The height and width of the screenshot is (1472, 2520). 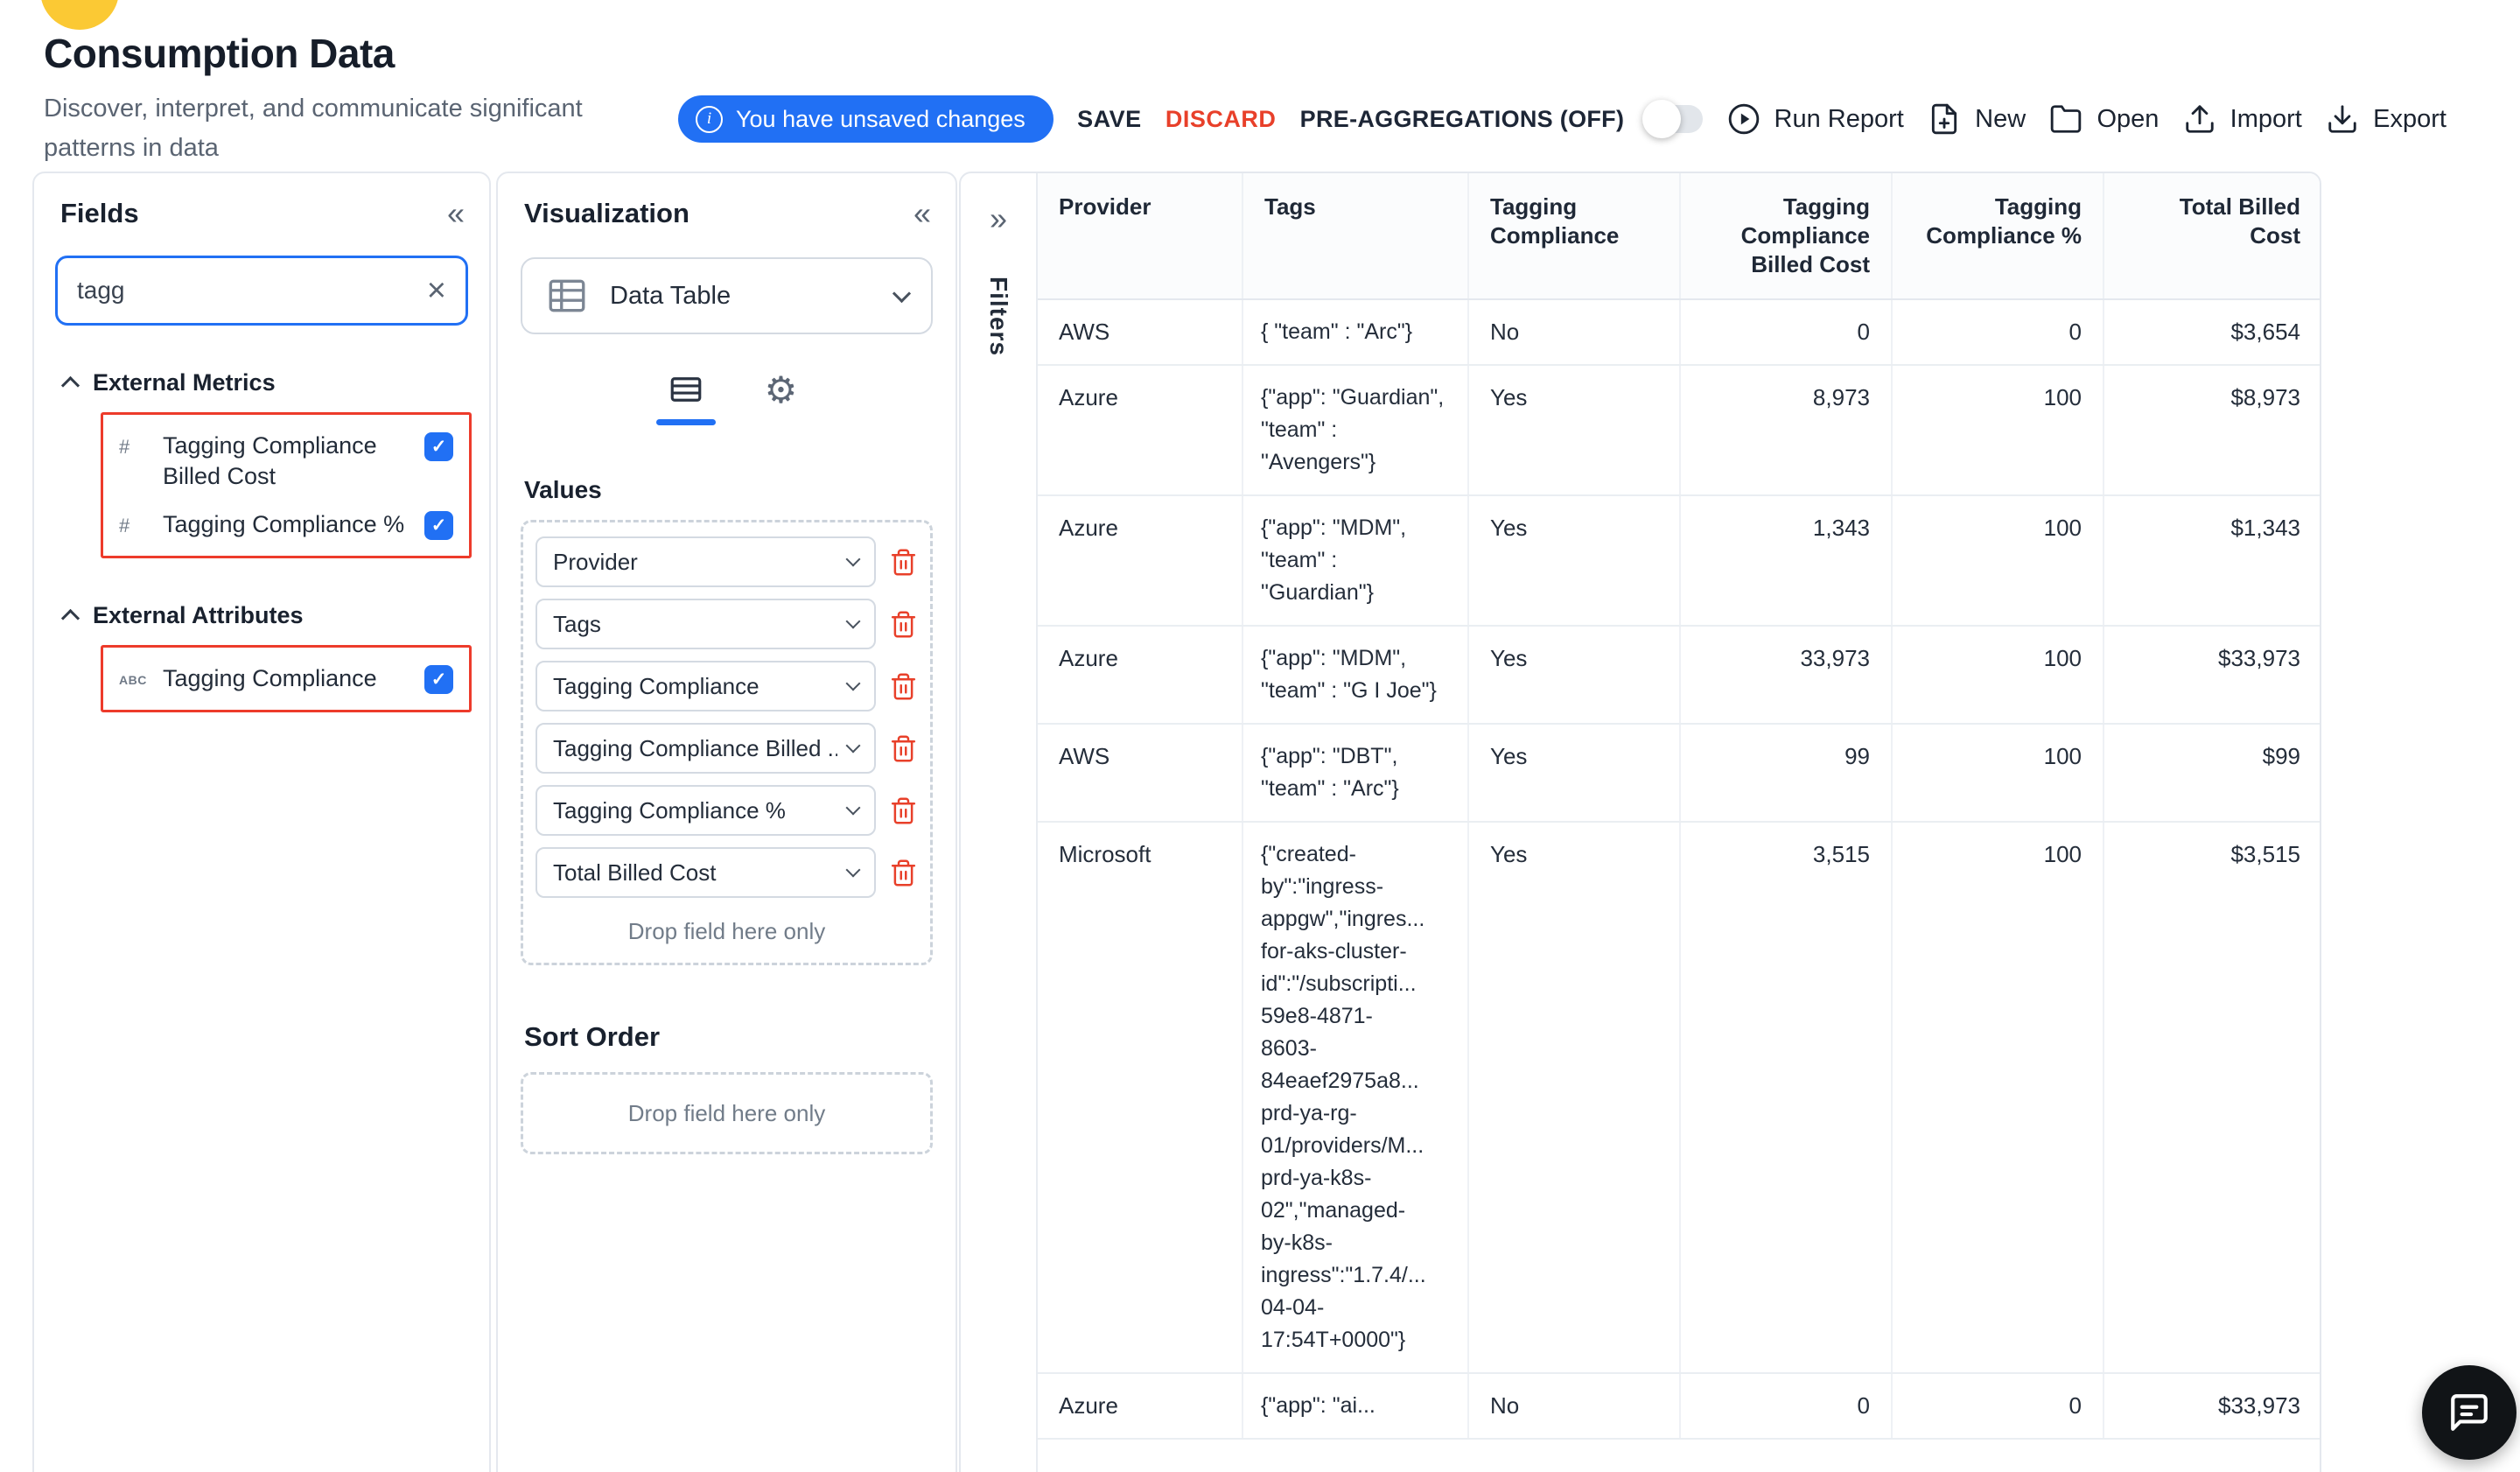 I want to click on value-field-total-billed-cost: Total Billed Cost, so click(x=706, y=873).